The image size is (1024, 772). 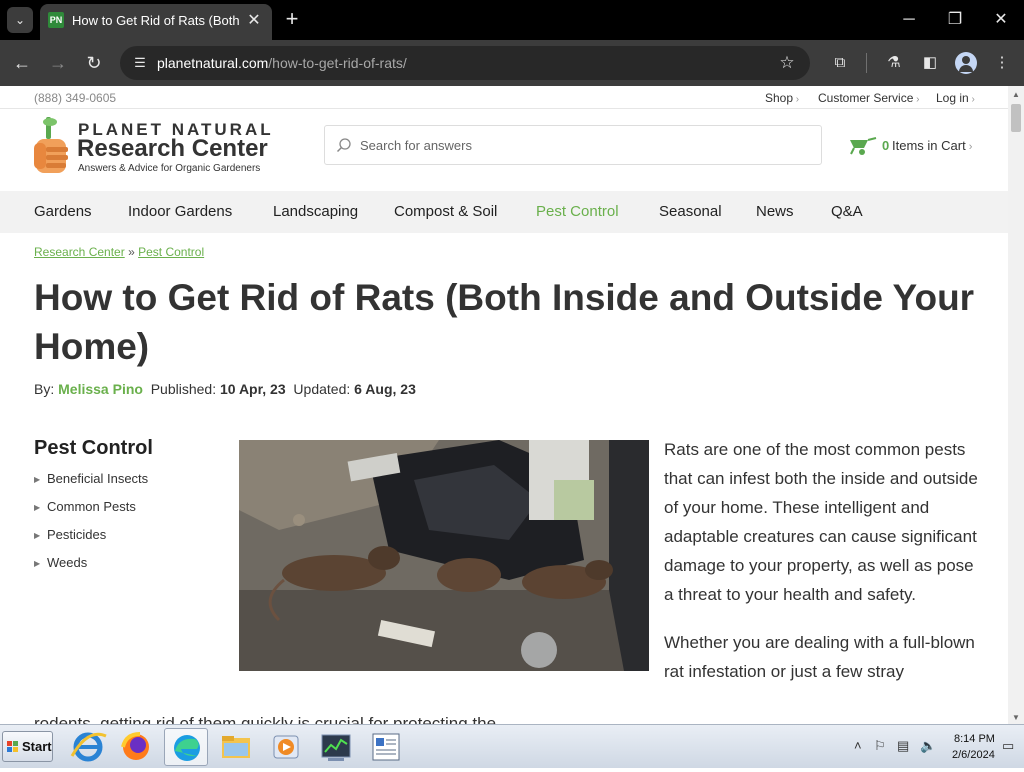 What do you see at coordinates (156, 22) in the screenshot?
I see `browser-tab-active: PN How to Get Rid of Rats (Both Inside ✕` at bounding box center [156, 22].